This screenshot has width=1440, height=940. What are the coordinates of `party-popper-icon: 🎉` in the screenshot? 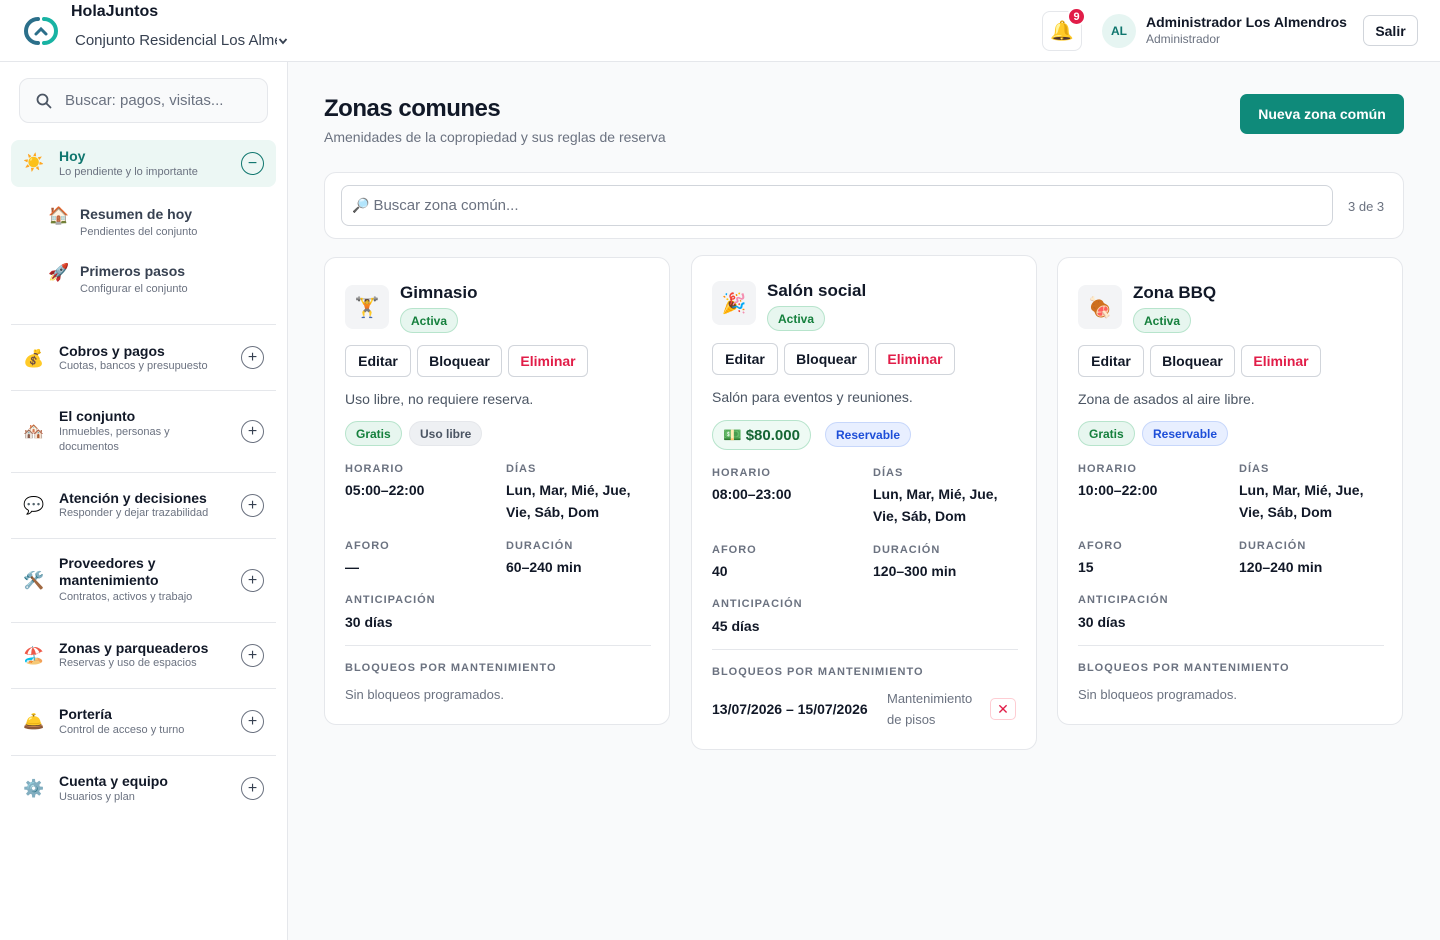 It's located at (734, 303).